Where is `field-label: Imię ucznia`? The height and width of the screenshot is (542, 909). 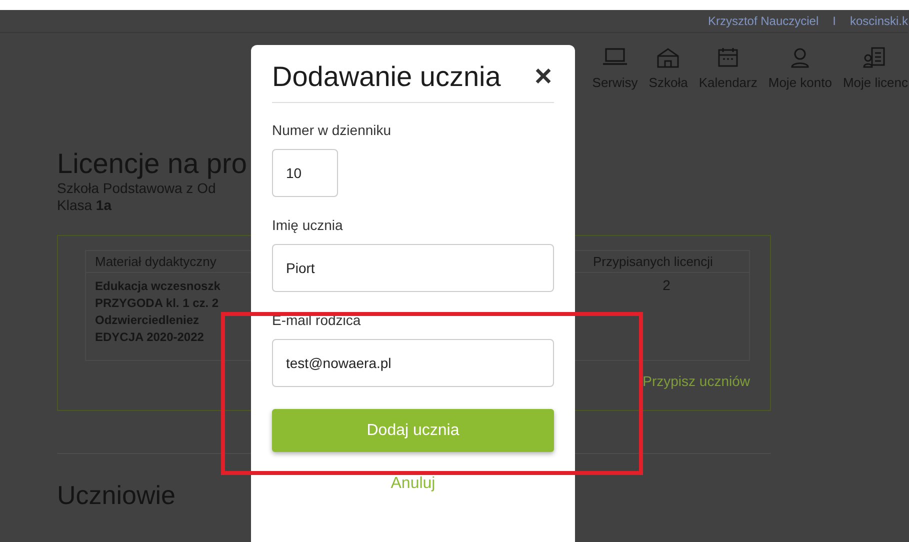
field-label: Imię ucznia is located at coordinates (308, 225).